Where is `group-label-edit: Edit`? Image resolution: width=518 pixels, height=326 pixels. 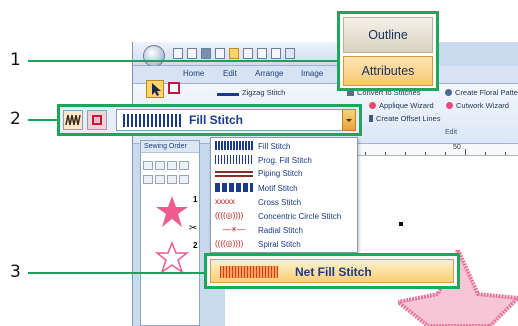
group-label-edit: Edit is located at coordinates (451, 132).